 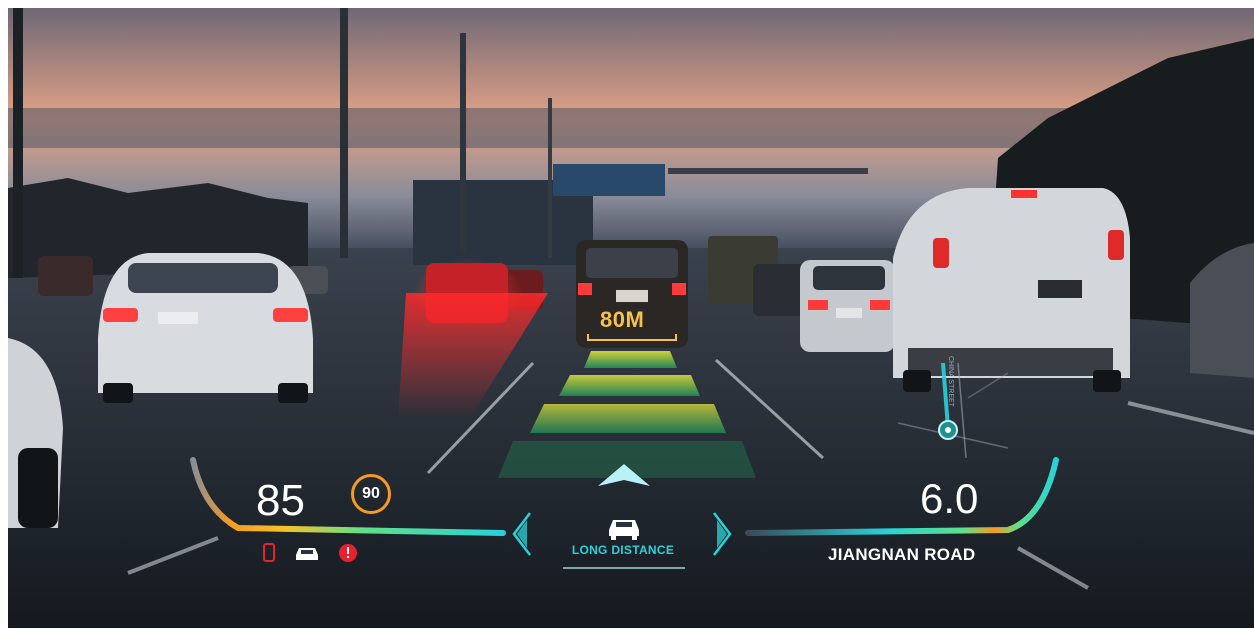 I want to click on white-van, so click(x=1011, y=290).